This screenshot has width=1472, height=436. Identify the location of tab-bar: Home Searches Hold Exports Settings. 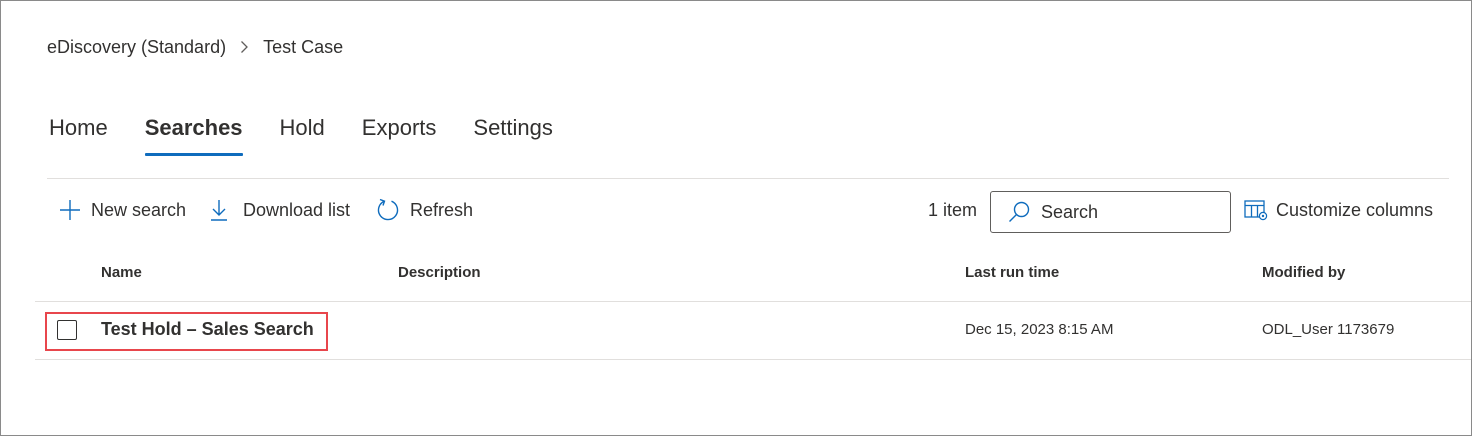
(319, 135).